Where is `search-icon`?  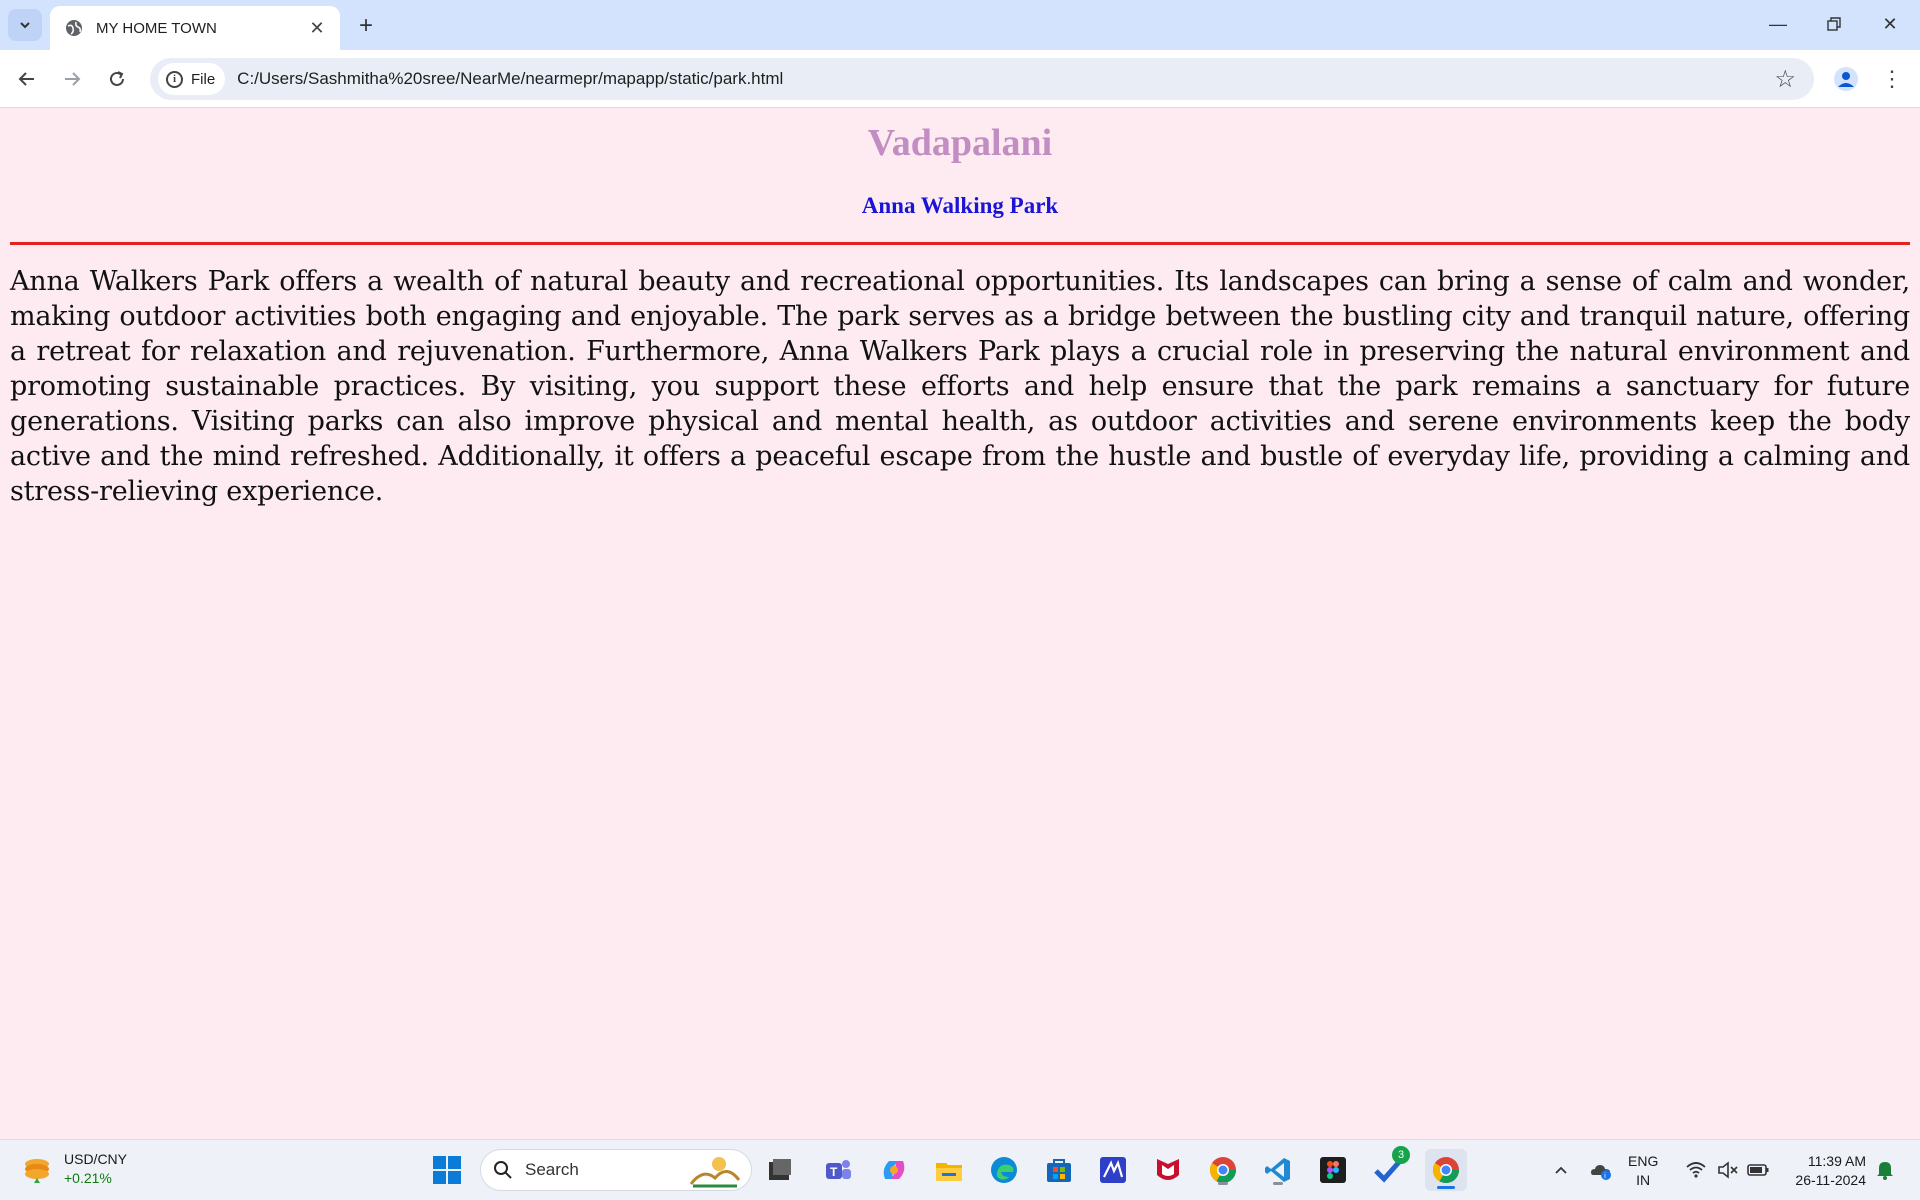 search-icon is located at coordinates (503, 1170).